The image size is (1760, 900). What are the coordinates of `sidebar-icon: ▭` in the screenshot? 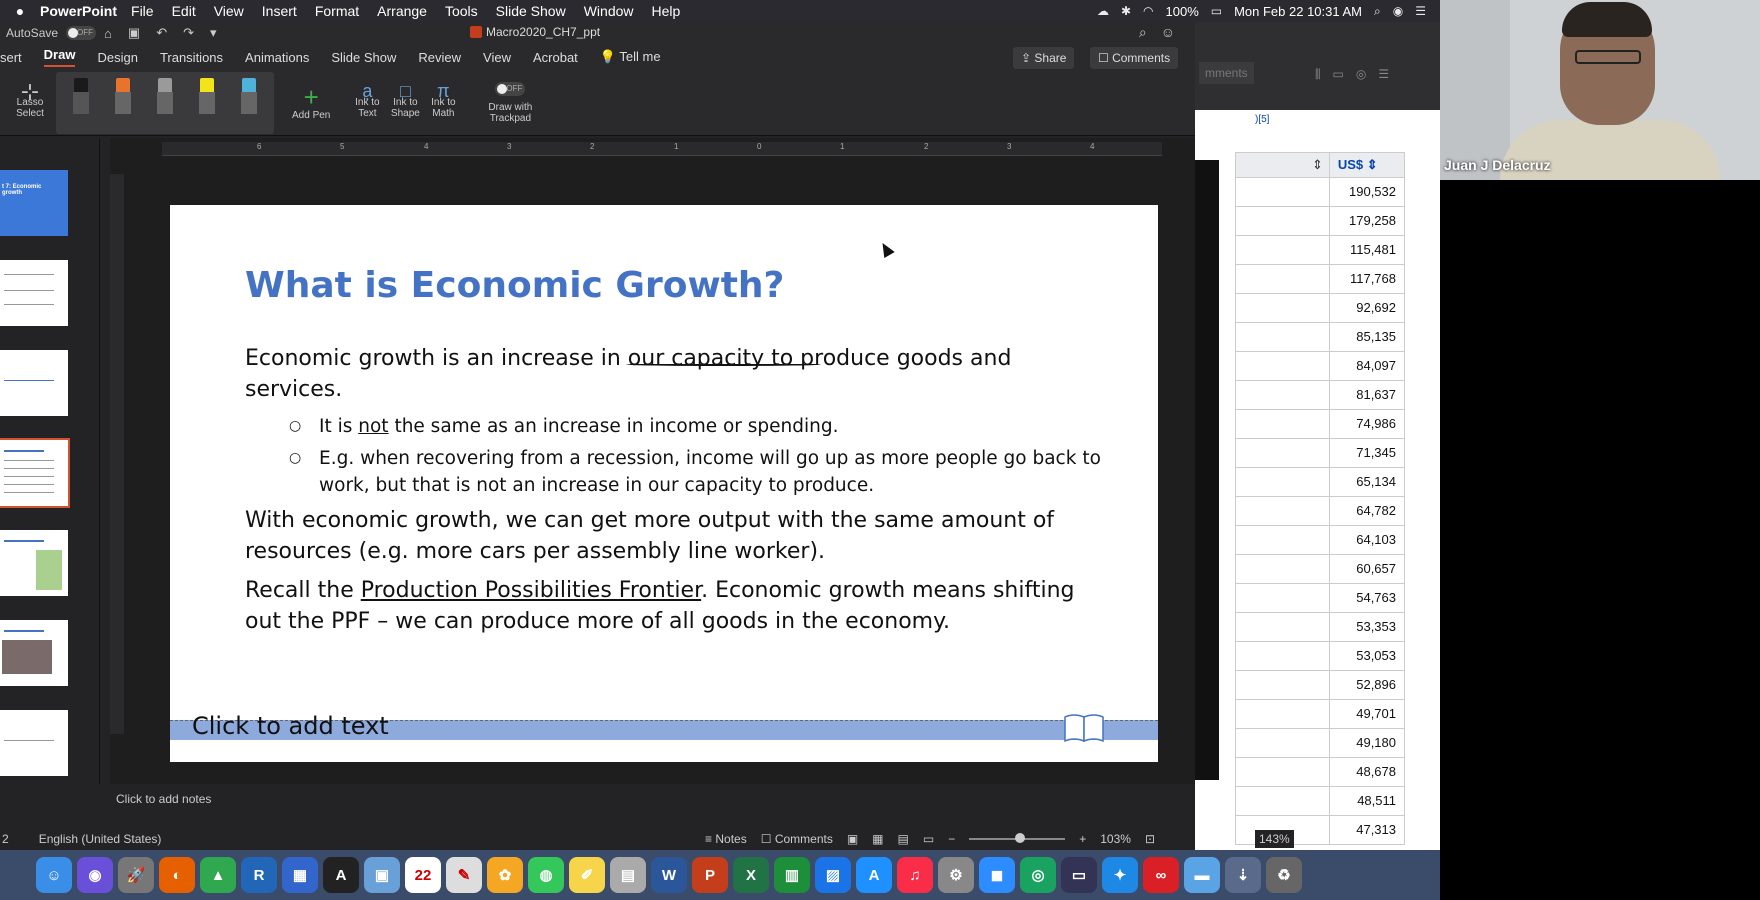 It's located at (1338, 74).